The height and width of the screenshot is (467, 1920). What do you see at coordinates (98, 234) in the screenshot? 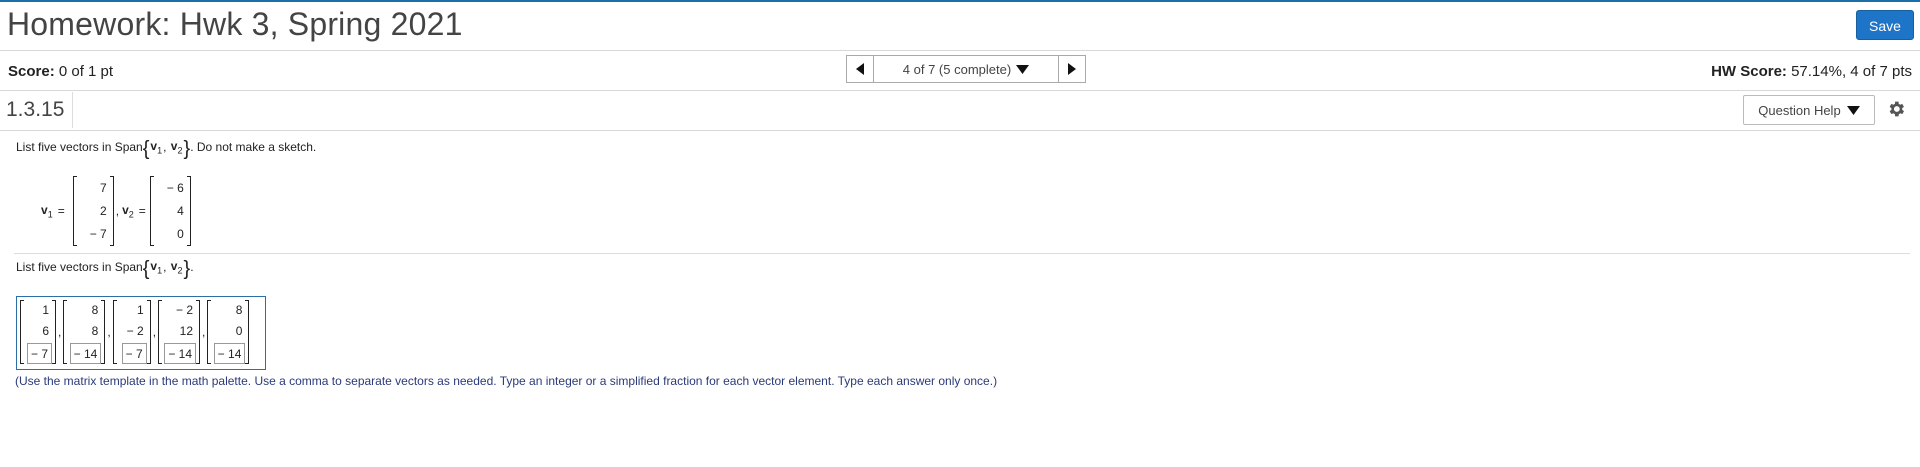
I see `v1-entry: − 7` at bounding box center [98, 234].